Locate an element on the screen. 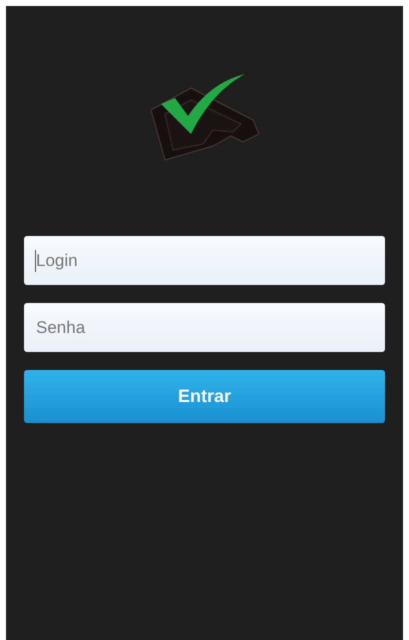 This screenshot has height=640, width=409. input-field: Login is located at coordinates (204, 260).